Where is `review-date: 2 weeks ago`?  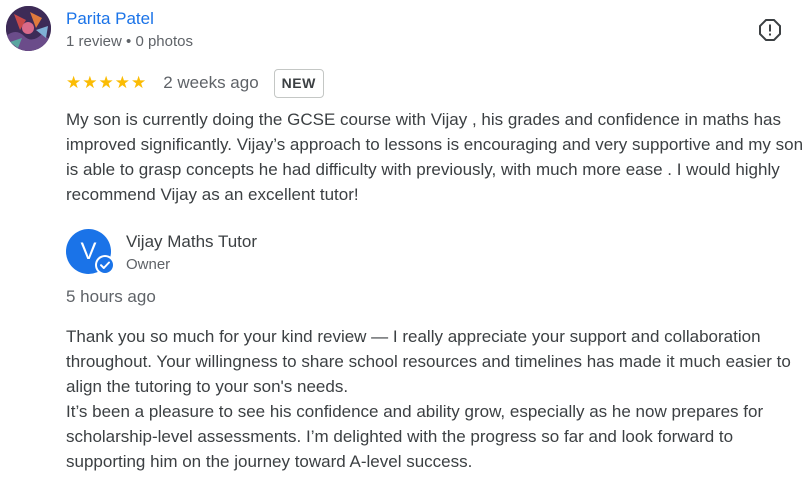
review-date: 2 weeks ago is located at coordinates (211, 82).